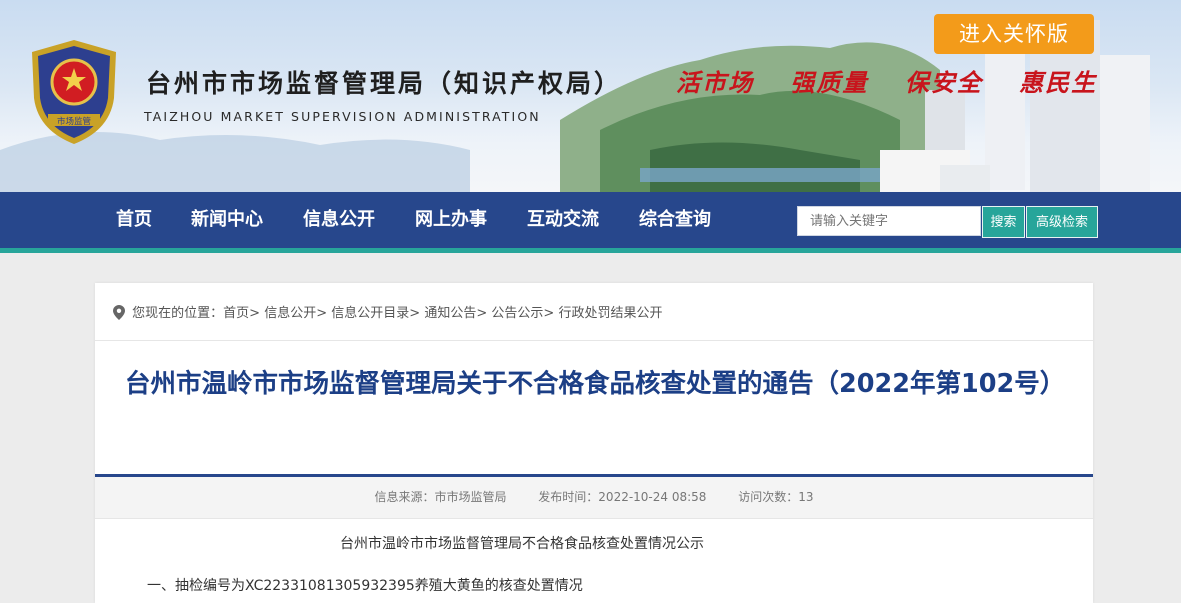 This screenshot has height=603, width=1181. Describe the element at coordinates (1058, 82) in the screenshot. I see `slogan-item: 惠民生` at that location.